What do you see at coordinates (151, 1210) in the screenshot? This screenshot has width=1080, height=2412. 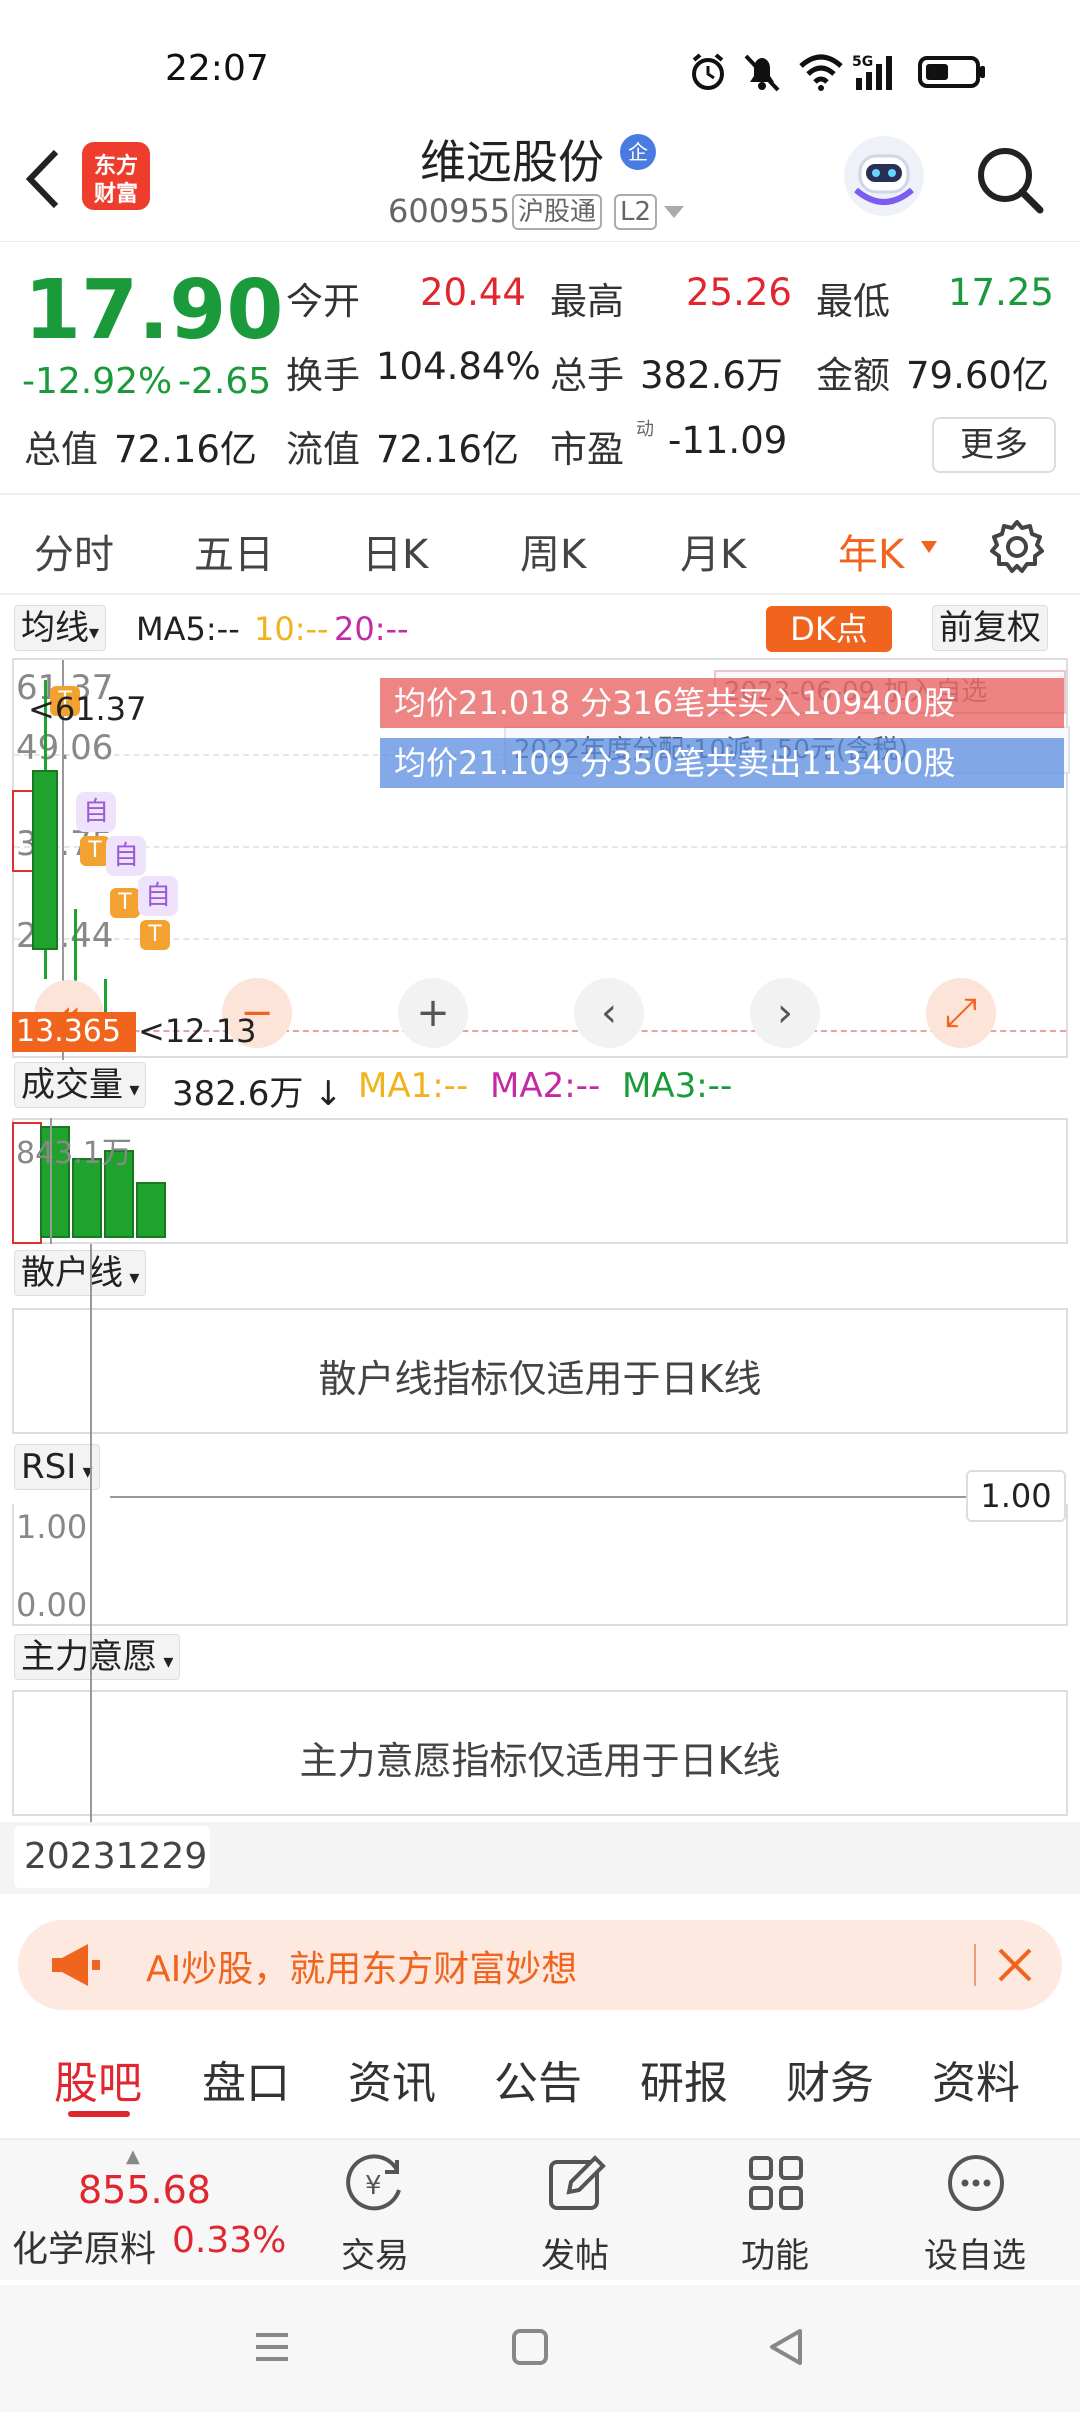 I see `volume-bar` at bounding box center [151, 1210].